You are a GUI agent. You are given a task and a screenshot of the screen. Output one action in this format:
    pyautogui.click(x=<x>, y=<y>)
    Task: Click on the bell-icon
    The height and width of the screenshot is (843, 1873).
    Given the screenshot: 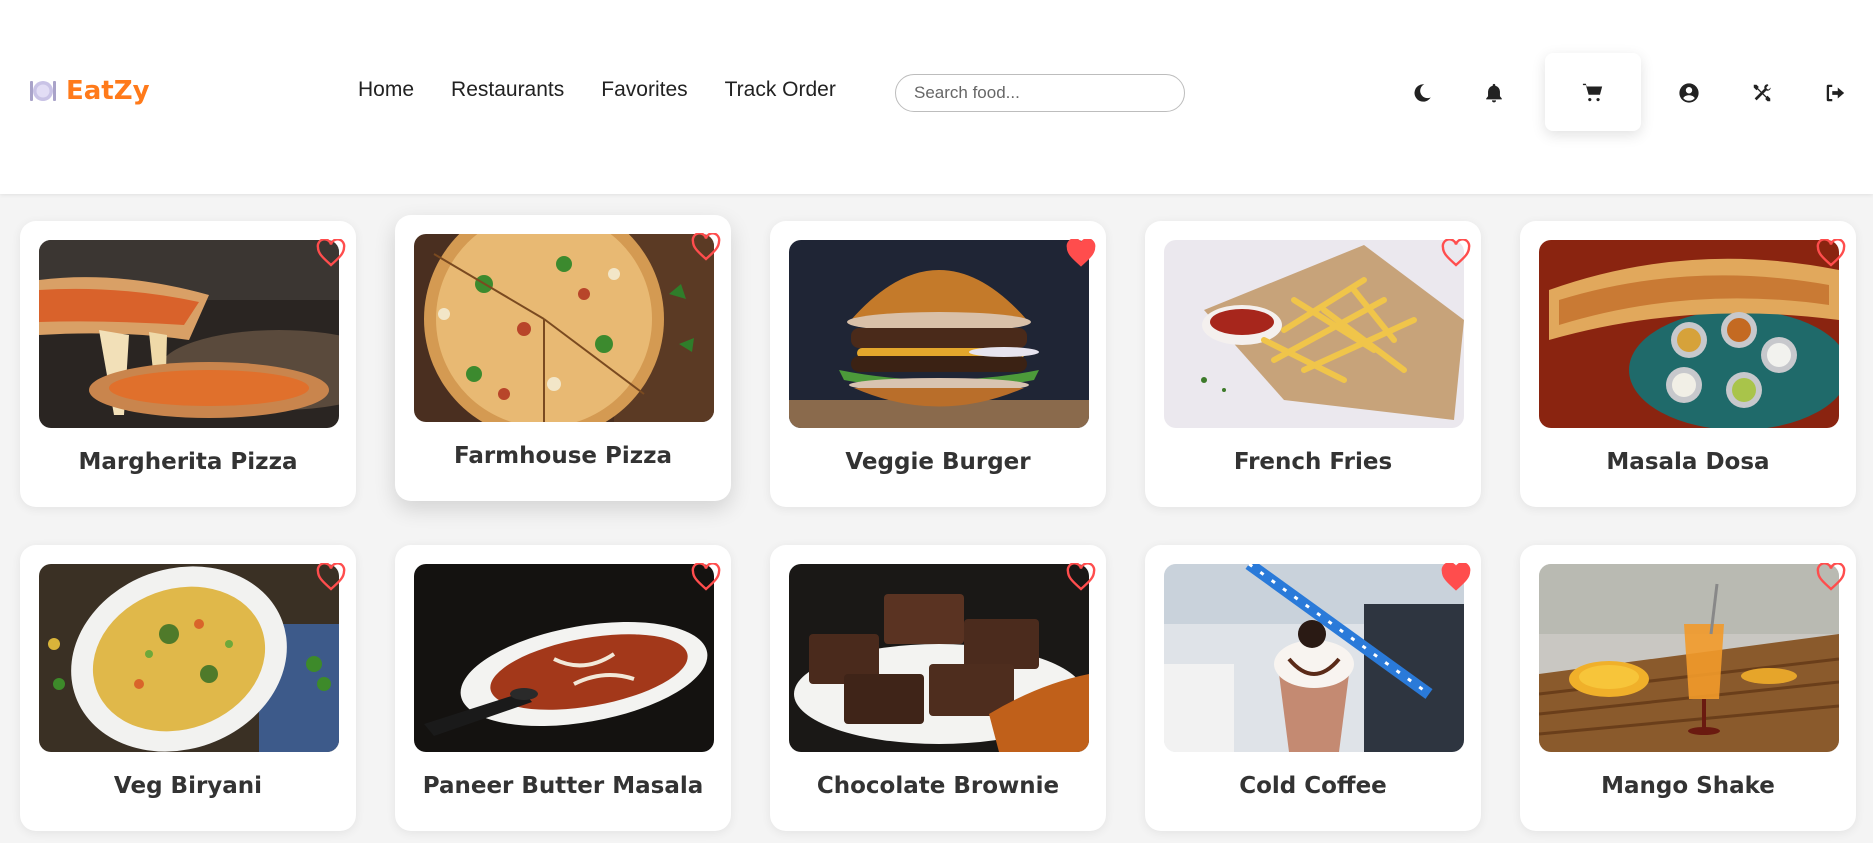 What is the action you would take?
    pyautogui.click(x=1494, y=93)
    